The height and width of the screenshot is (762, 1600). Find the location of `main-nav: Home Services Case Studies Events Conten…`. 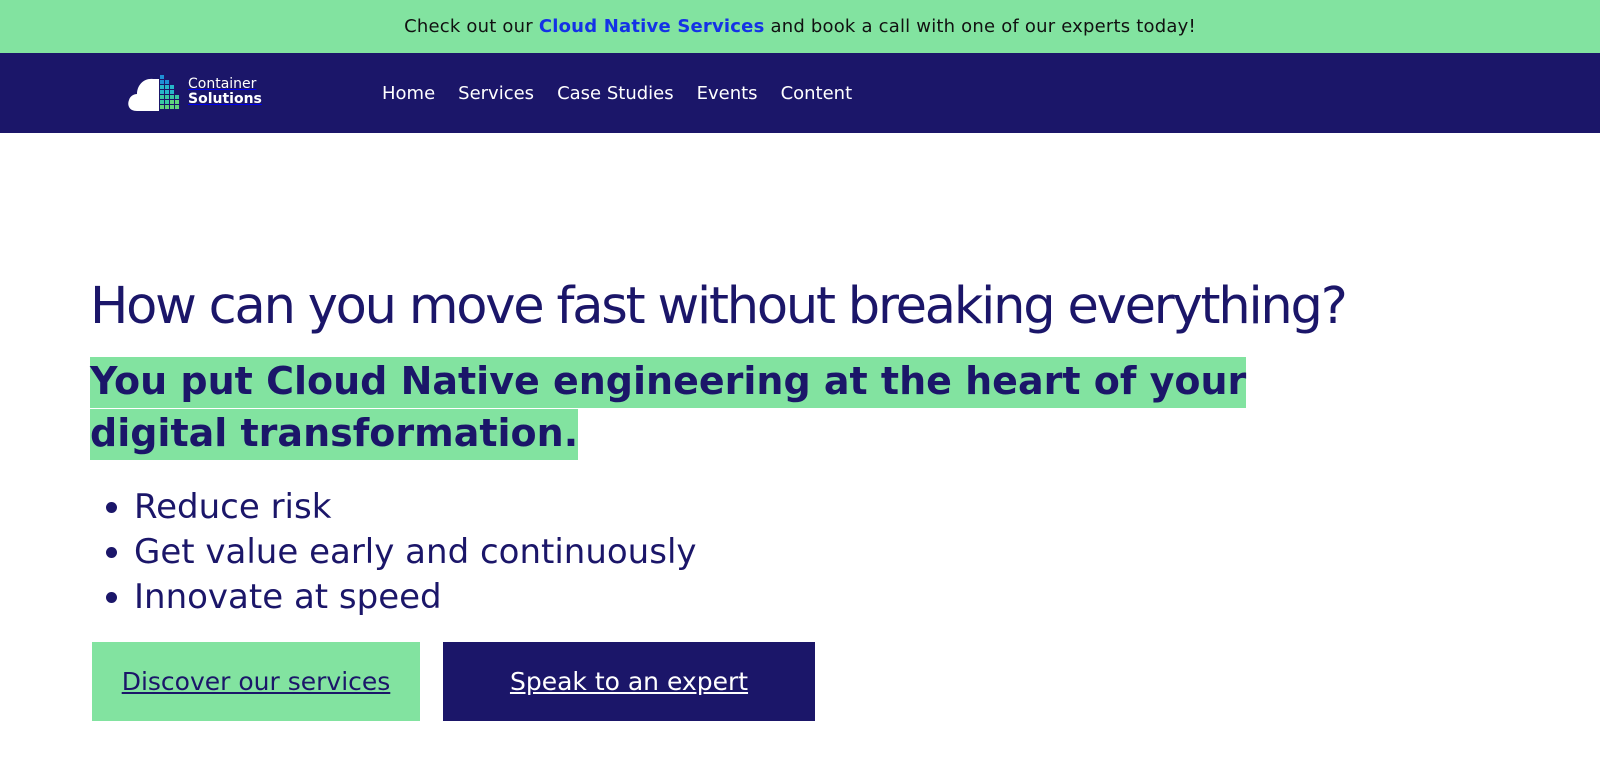

main-nav: Home Services Case Studies Events Conten… is located at coordinates (617, 93).